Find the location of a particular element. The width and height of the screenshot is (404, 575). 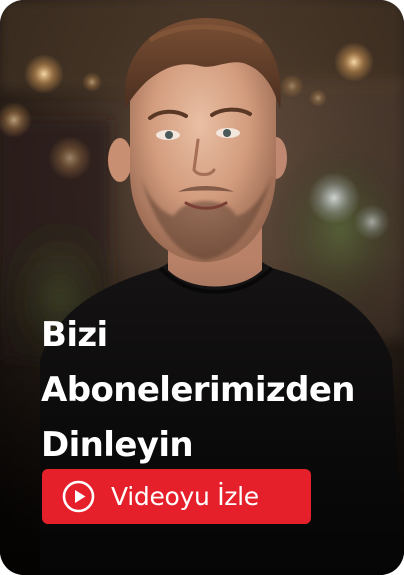

headline-line-1: Bizi is located at coordinates (74, 335).